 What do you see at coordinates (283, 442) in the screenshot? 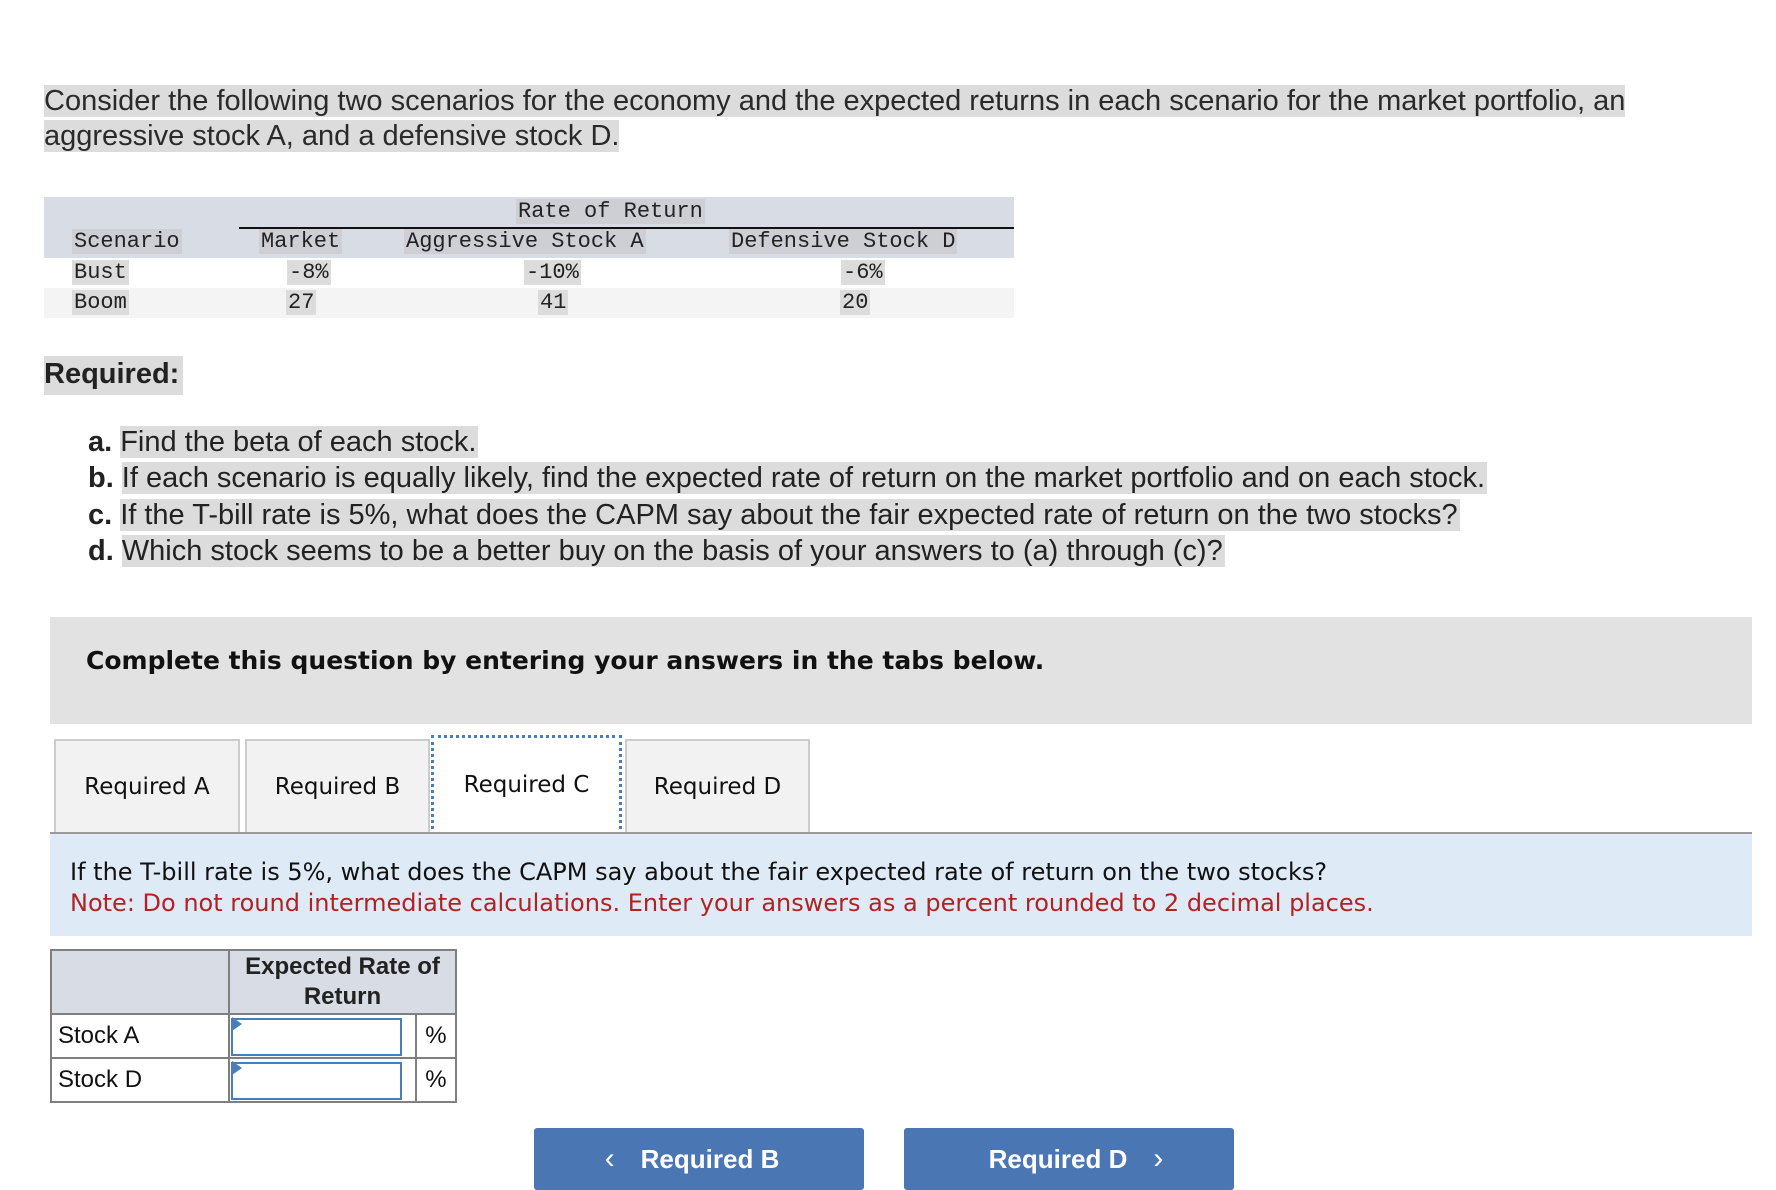
I see `required-item-a: a. Find the beta of each stock.` at bounding box center [283, 442].